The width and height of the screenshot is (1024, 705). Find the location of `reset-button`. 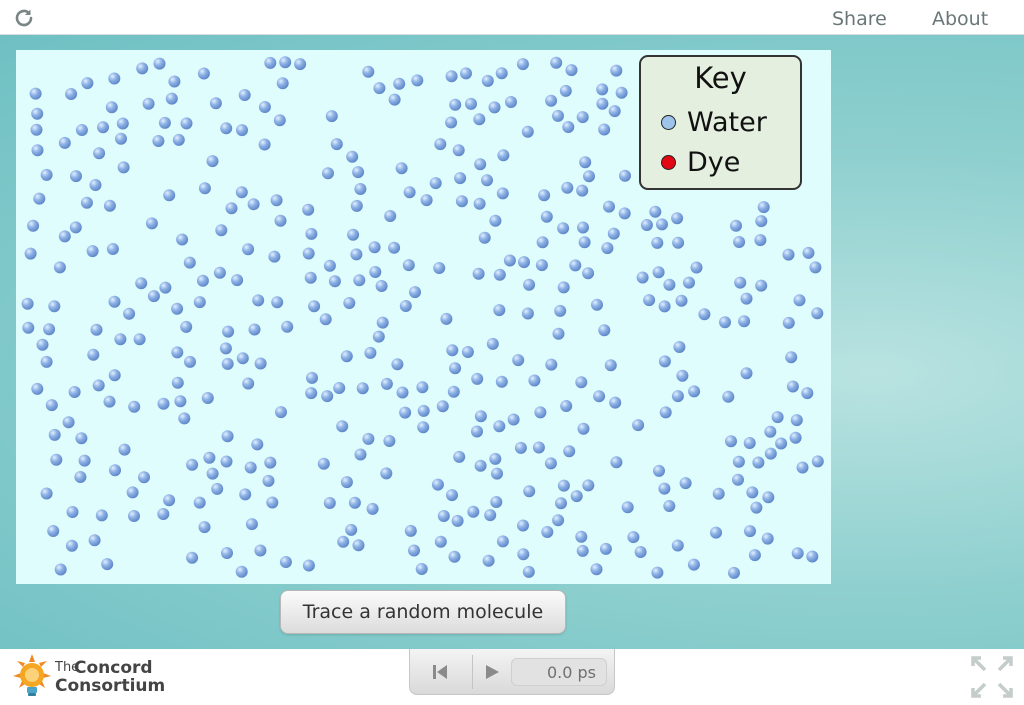

reset-button is located at coordinates (440, 672).